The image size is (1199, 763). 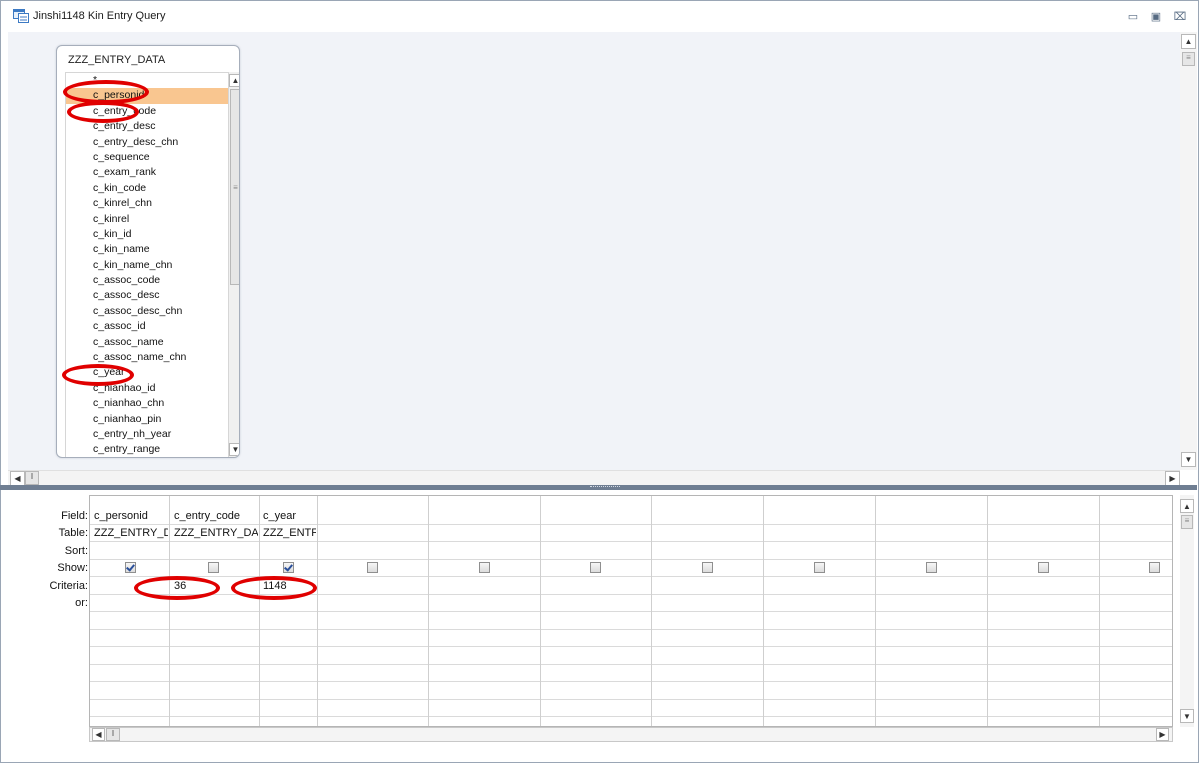 What do you see at coordinates (147, 219) in the screenshot?
I see `field-item: c_kinrel` at bounding box center [147, 219].